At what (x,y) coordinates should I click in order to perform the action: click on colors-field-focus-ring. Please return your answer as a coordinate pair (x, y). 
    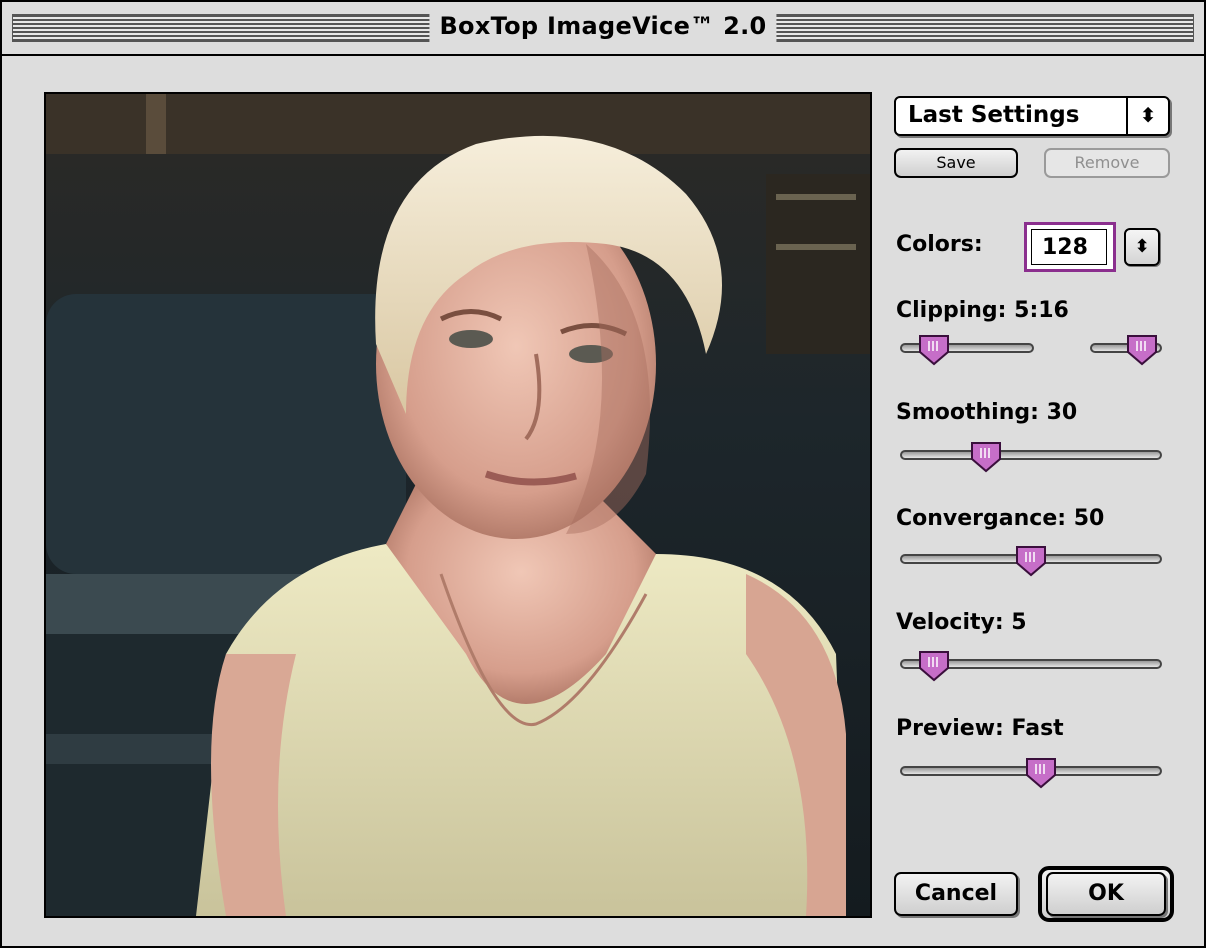
    Looking at the image, I should click on (1070, 247).